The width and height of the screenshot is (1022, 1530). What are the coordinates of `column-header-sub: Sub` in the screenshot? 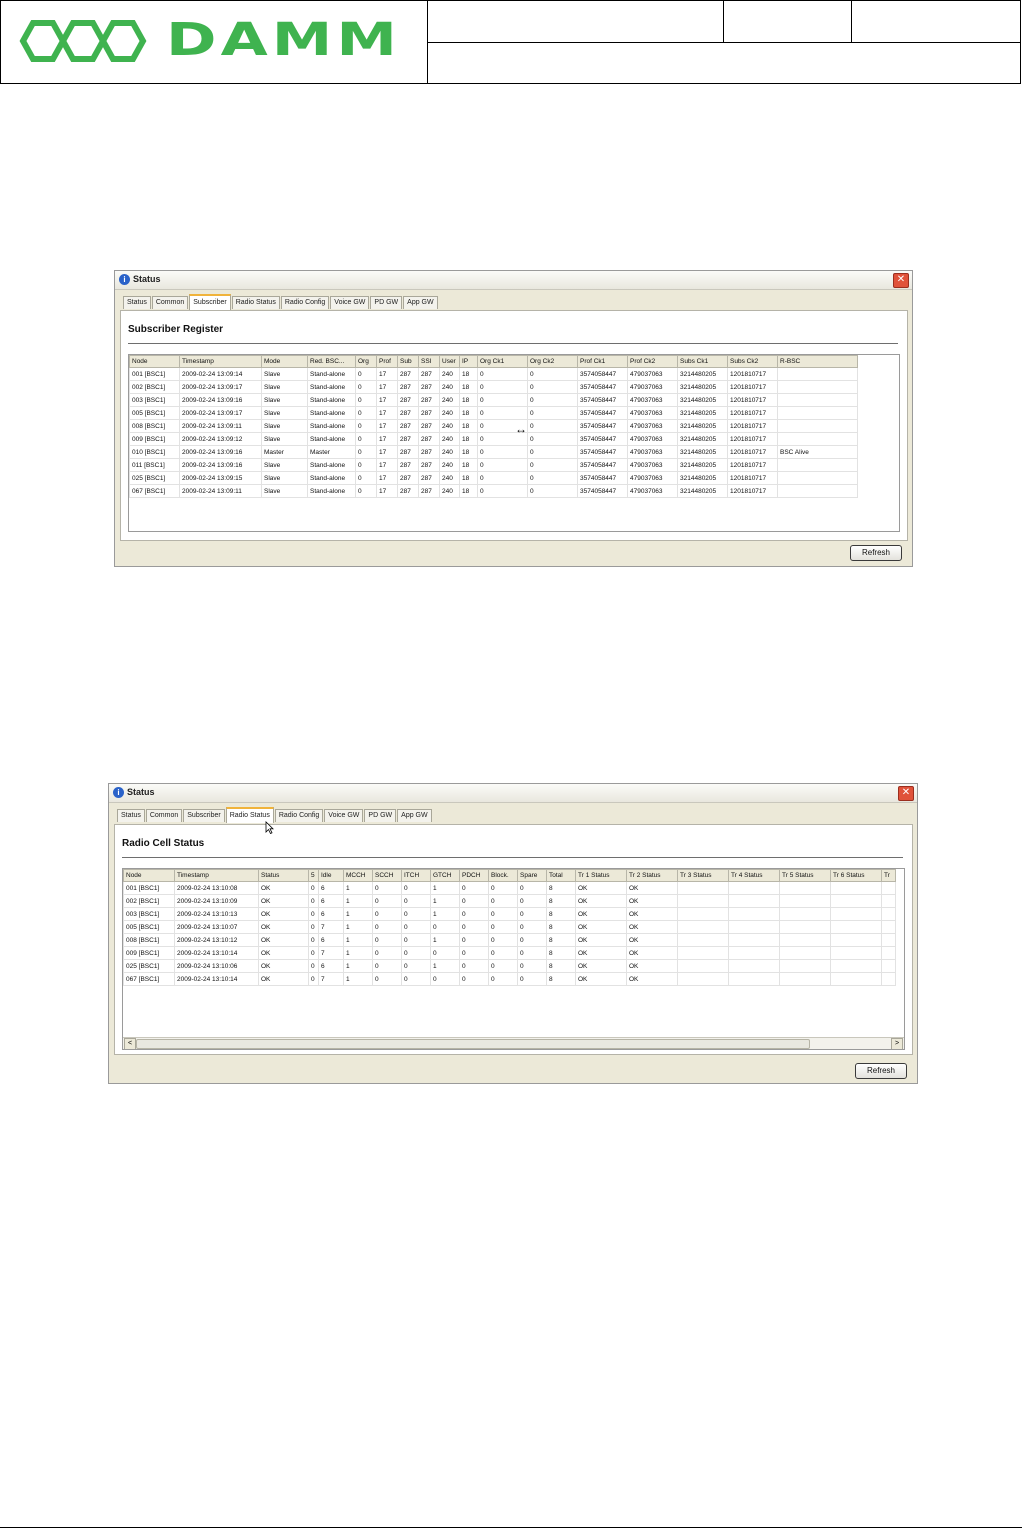 It's located at (408, 361).